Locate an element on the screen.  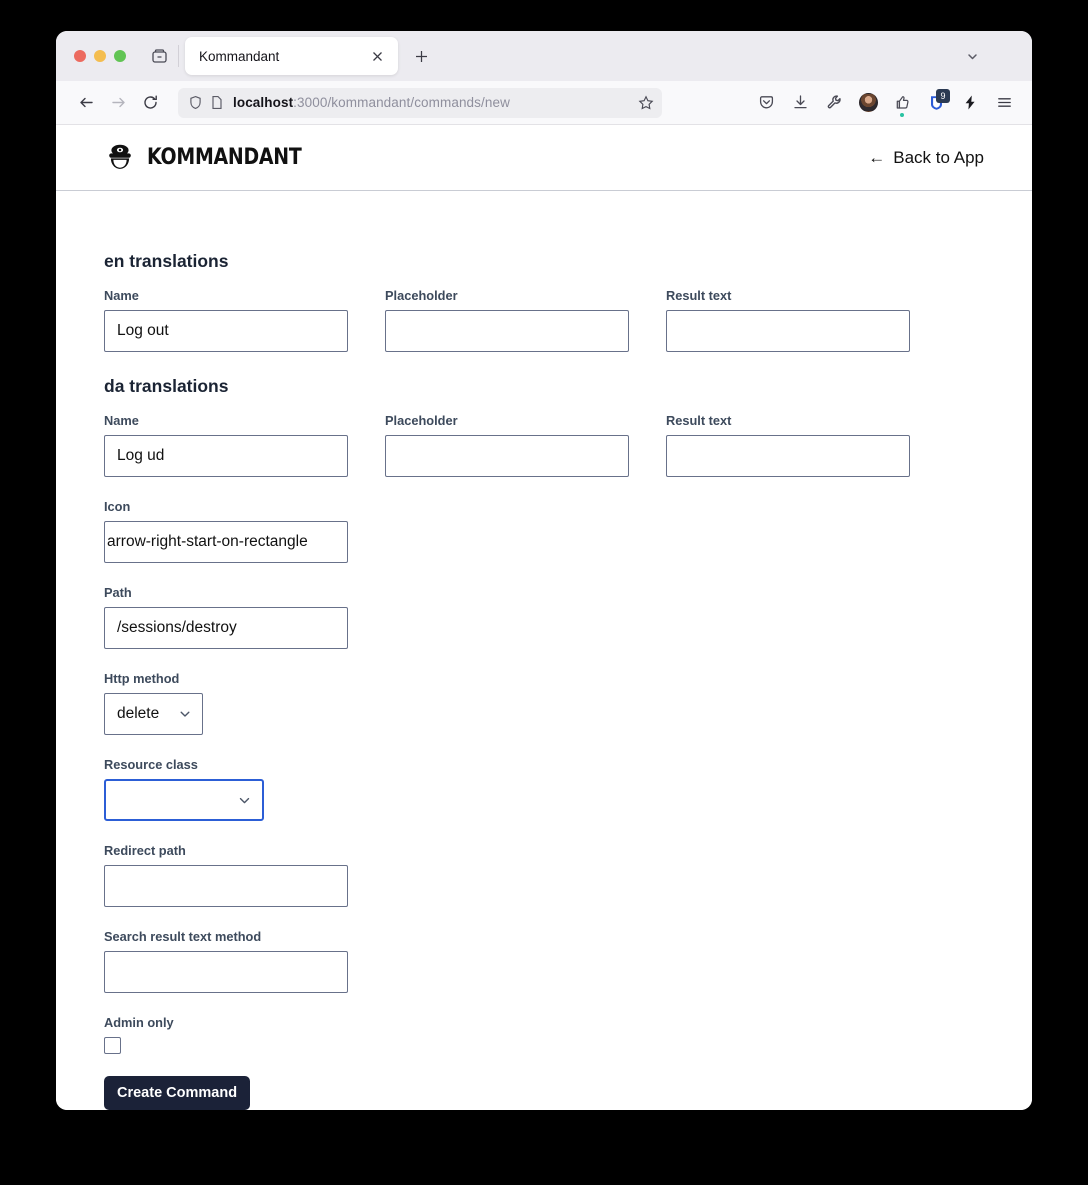
input-en-placeholder is located at coordinates (507, 331).